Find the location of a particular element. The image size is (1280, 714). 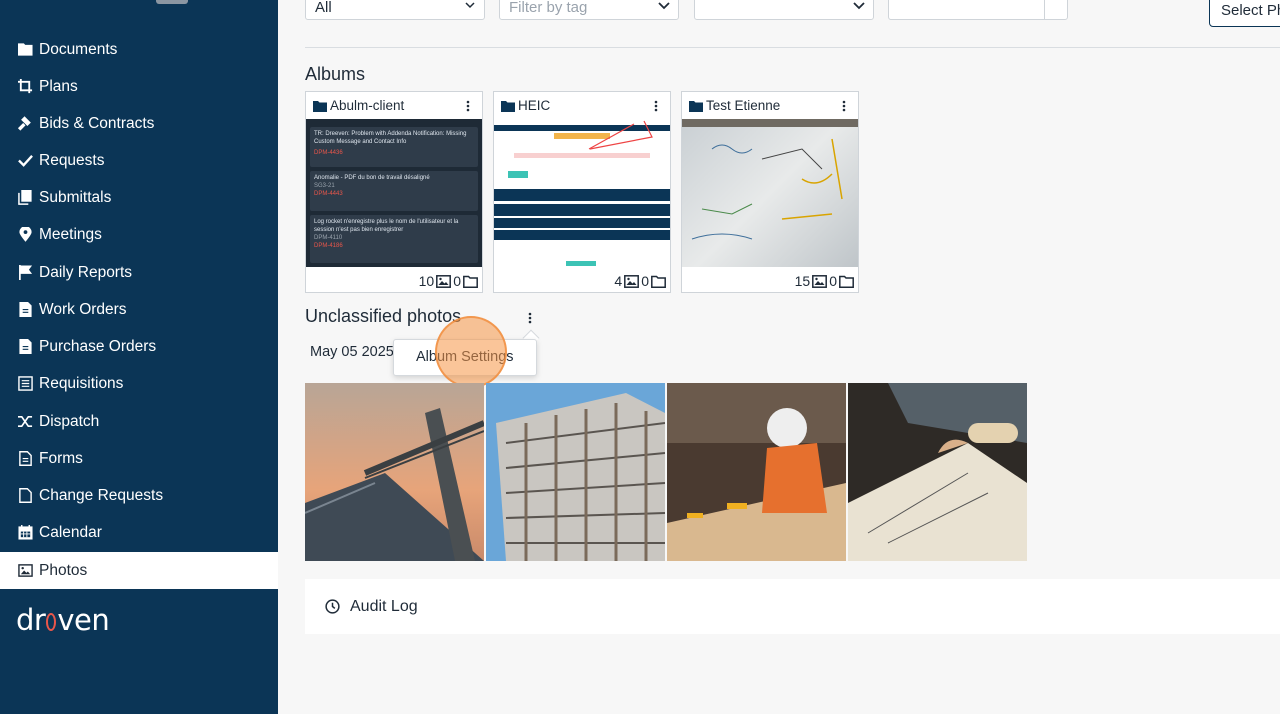

audit-log-label: Audit Log is located at coordinates (384, 606).